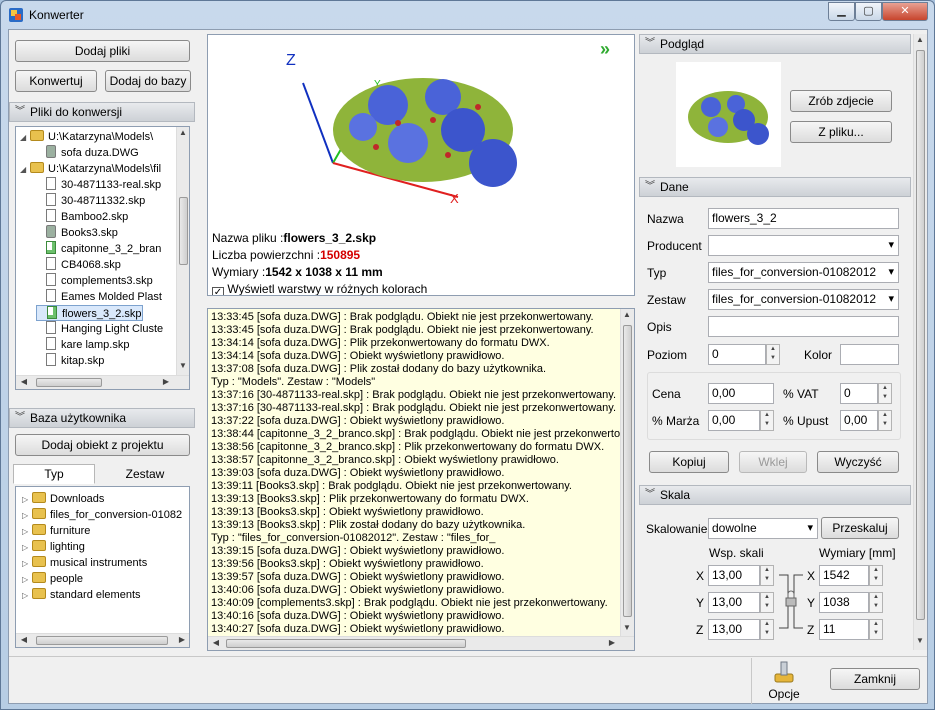 This screenshot has height=710, width=935. What do you see at coordinates (102, 51) in the screenshot?
I see `add-files-button: Dodaj pliki` at bounding box center [102, 51].